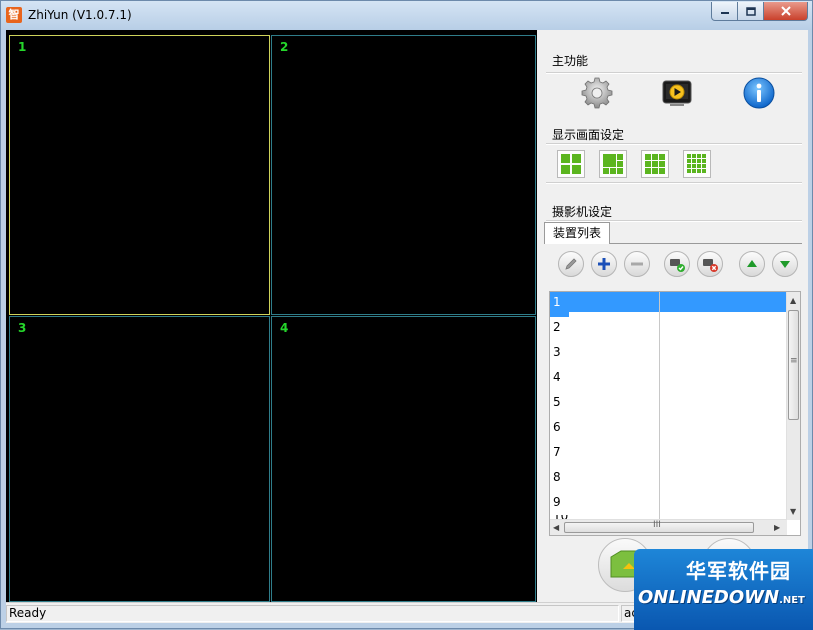 The height and width of the screenshot is (630, 813). Describe the element at coordinates (668, 504) in the screenshot. I see `device-row-9: 9` at that location.